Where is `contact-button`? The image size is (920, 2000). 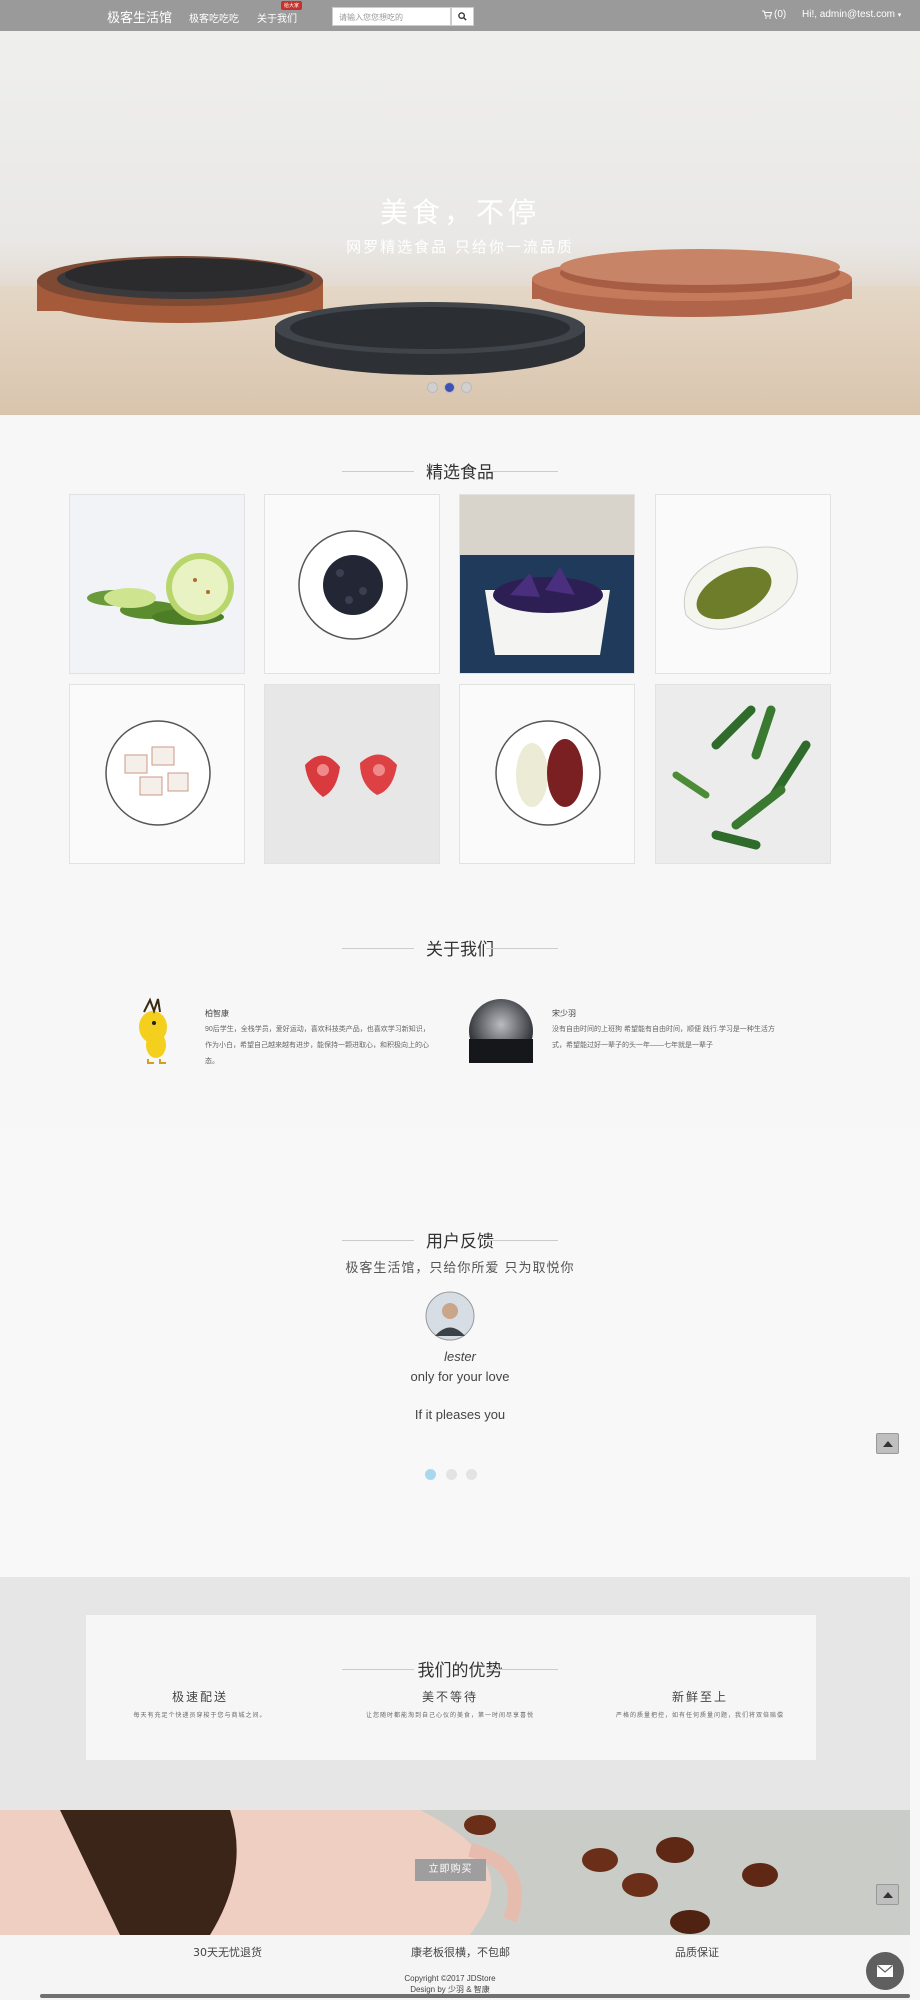 contact-button is located at coordinates (885, 1971).